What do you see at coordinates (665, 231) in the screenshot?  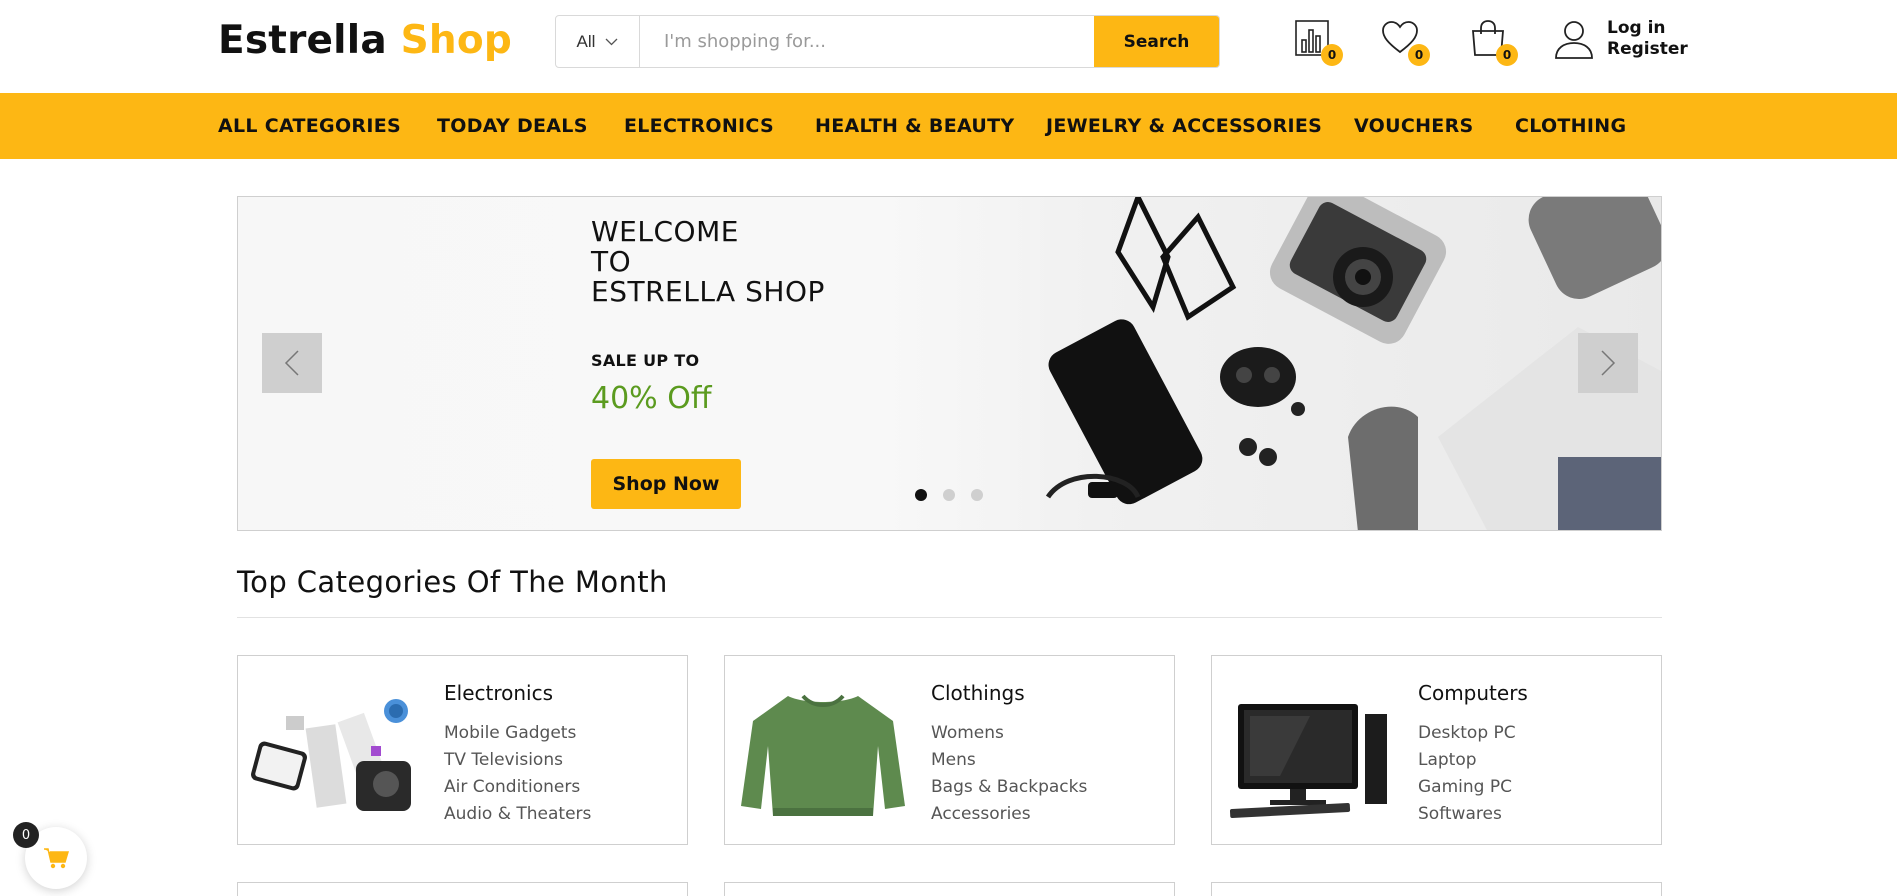 I see `hero-headline-line1: WELCOME` at bounding box center [665, 231].